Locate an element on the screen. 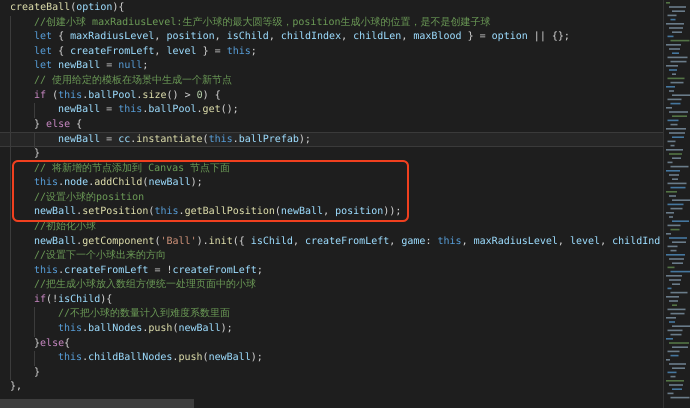 The height and width of the screenshot is (408, 690). code-line: //创建小球 maxRadiusLevel:生产小球的最大圆等级，position生成小球的位置，是不是创建子球 is located at coordinates (331, 23).